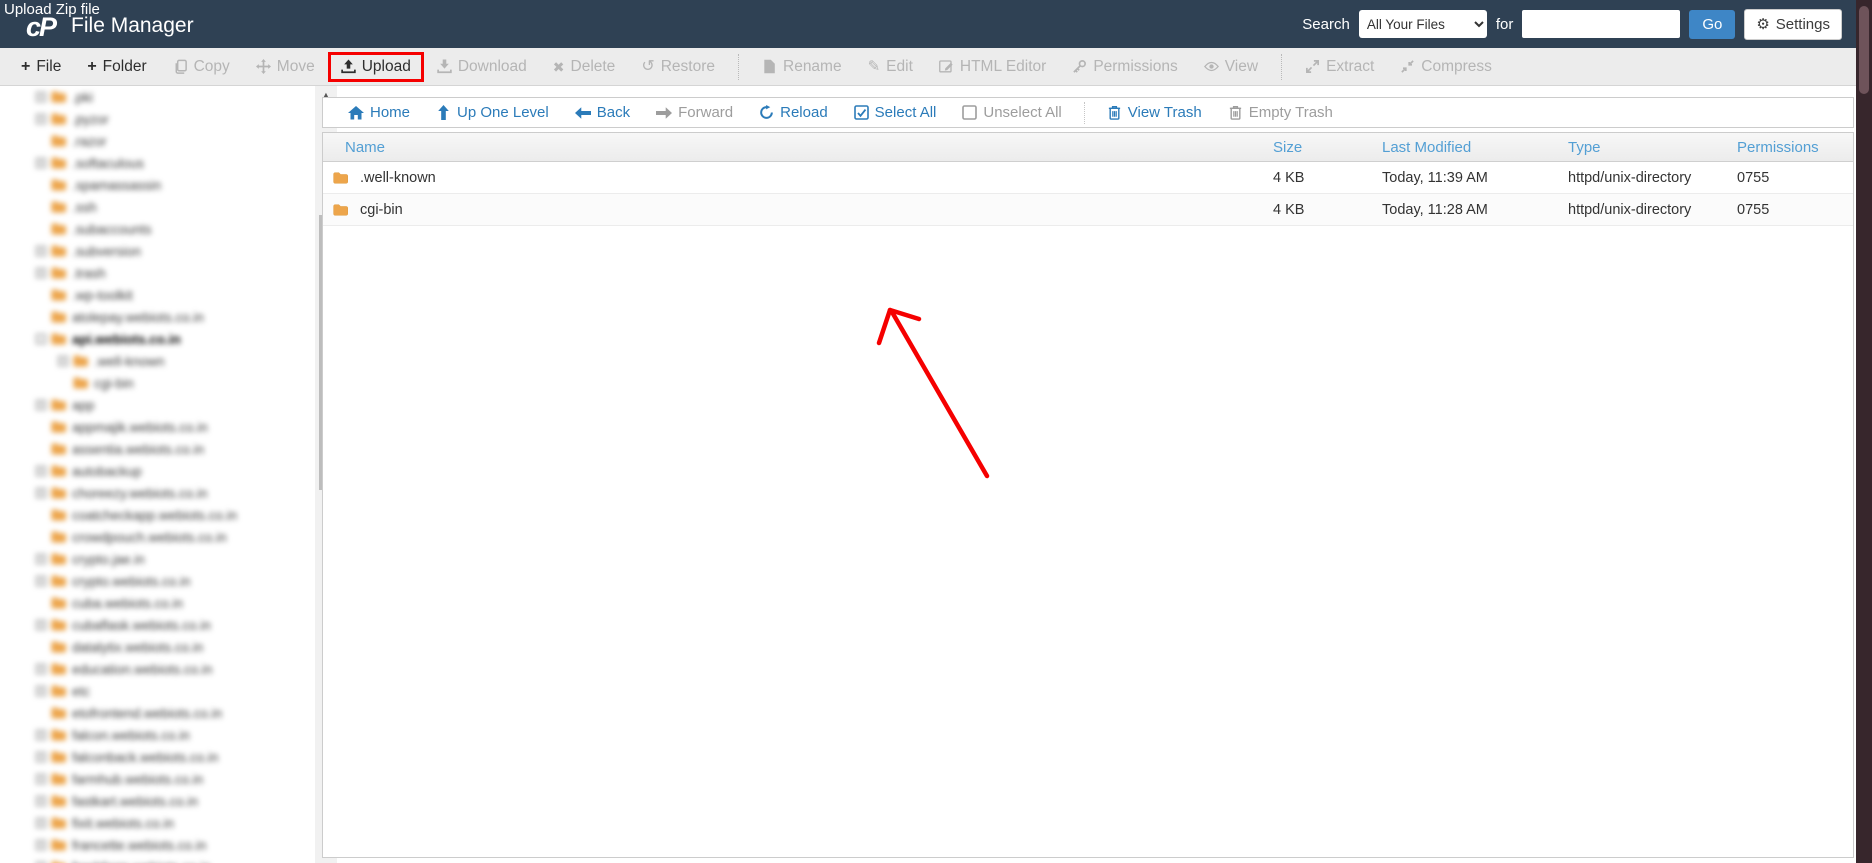  I want to click on folder-button: + Folder, so click(116, 67).